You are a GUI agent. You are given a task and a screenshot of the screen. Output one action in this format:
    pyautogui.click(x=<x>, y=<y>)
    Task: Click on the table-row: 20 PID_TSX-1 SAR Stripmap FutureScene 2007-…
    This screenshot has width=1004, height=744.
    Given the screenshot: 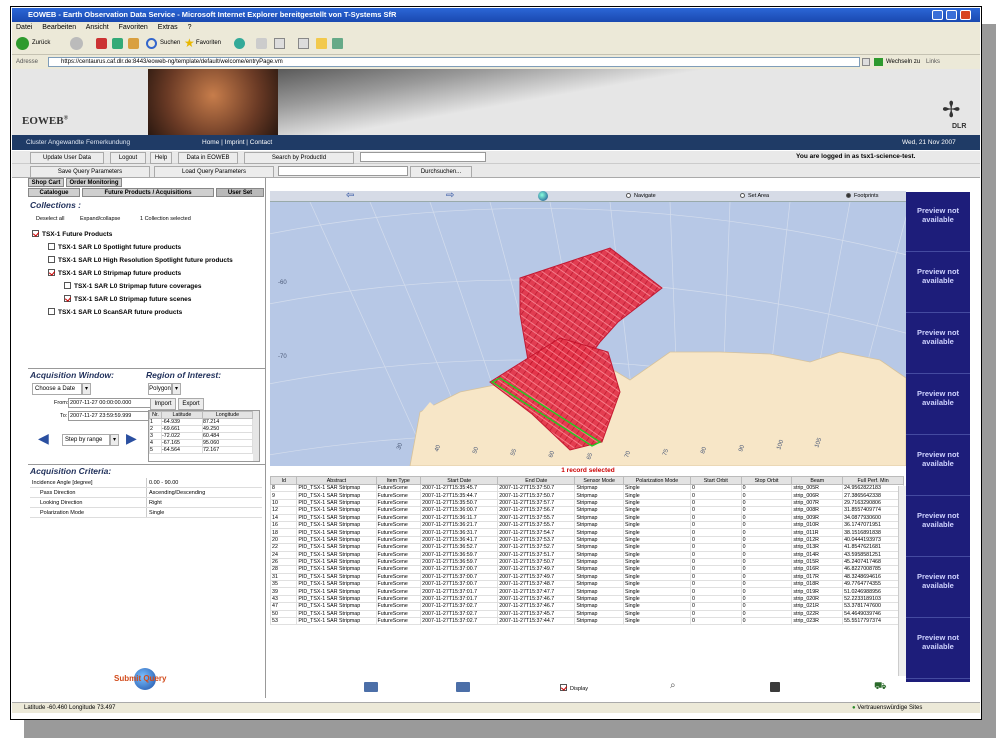 What is the action you would take?
    pyautogui.click(x=587, y=540)
    